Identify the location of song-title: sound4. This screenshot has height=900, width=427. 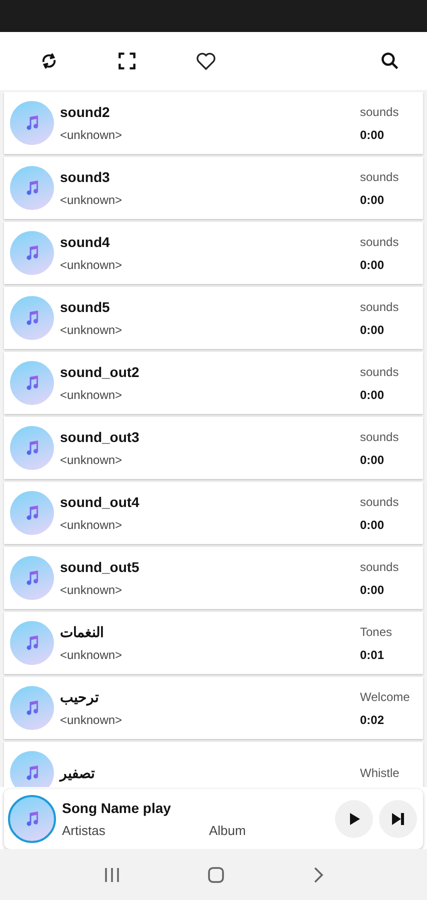
(85, 242).